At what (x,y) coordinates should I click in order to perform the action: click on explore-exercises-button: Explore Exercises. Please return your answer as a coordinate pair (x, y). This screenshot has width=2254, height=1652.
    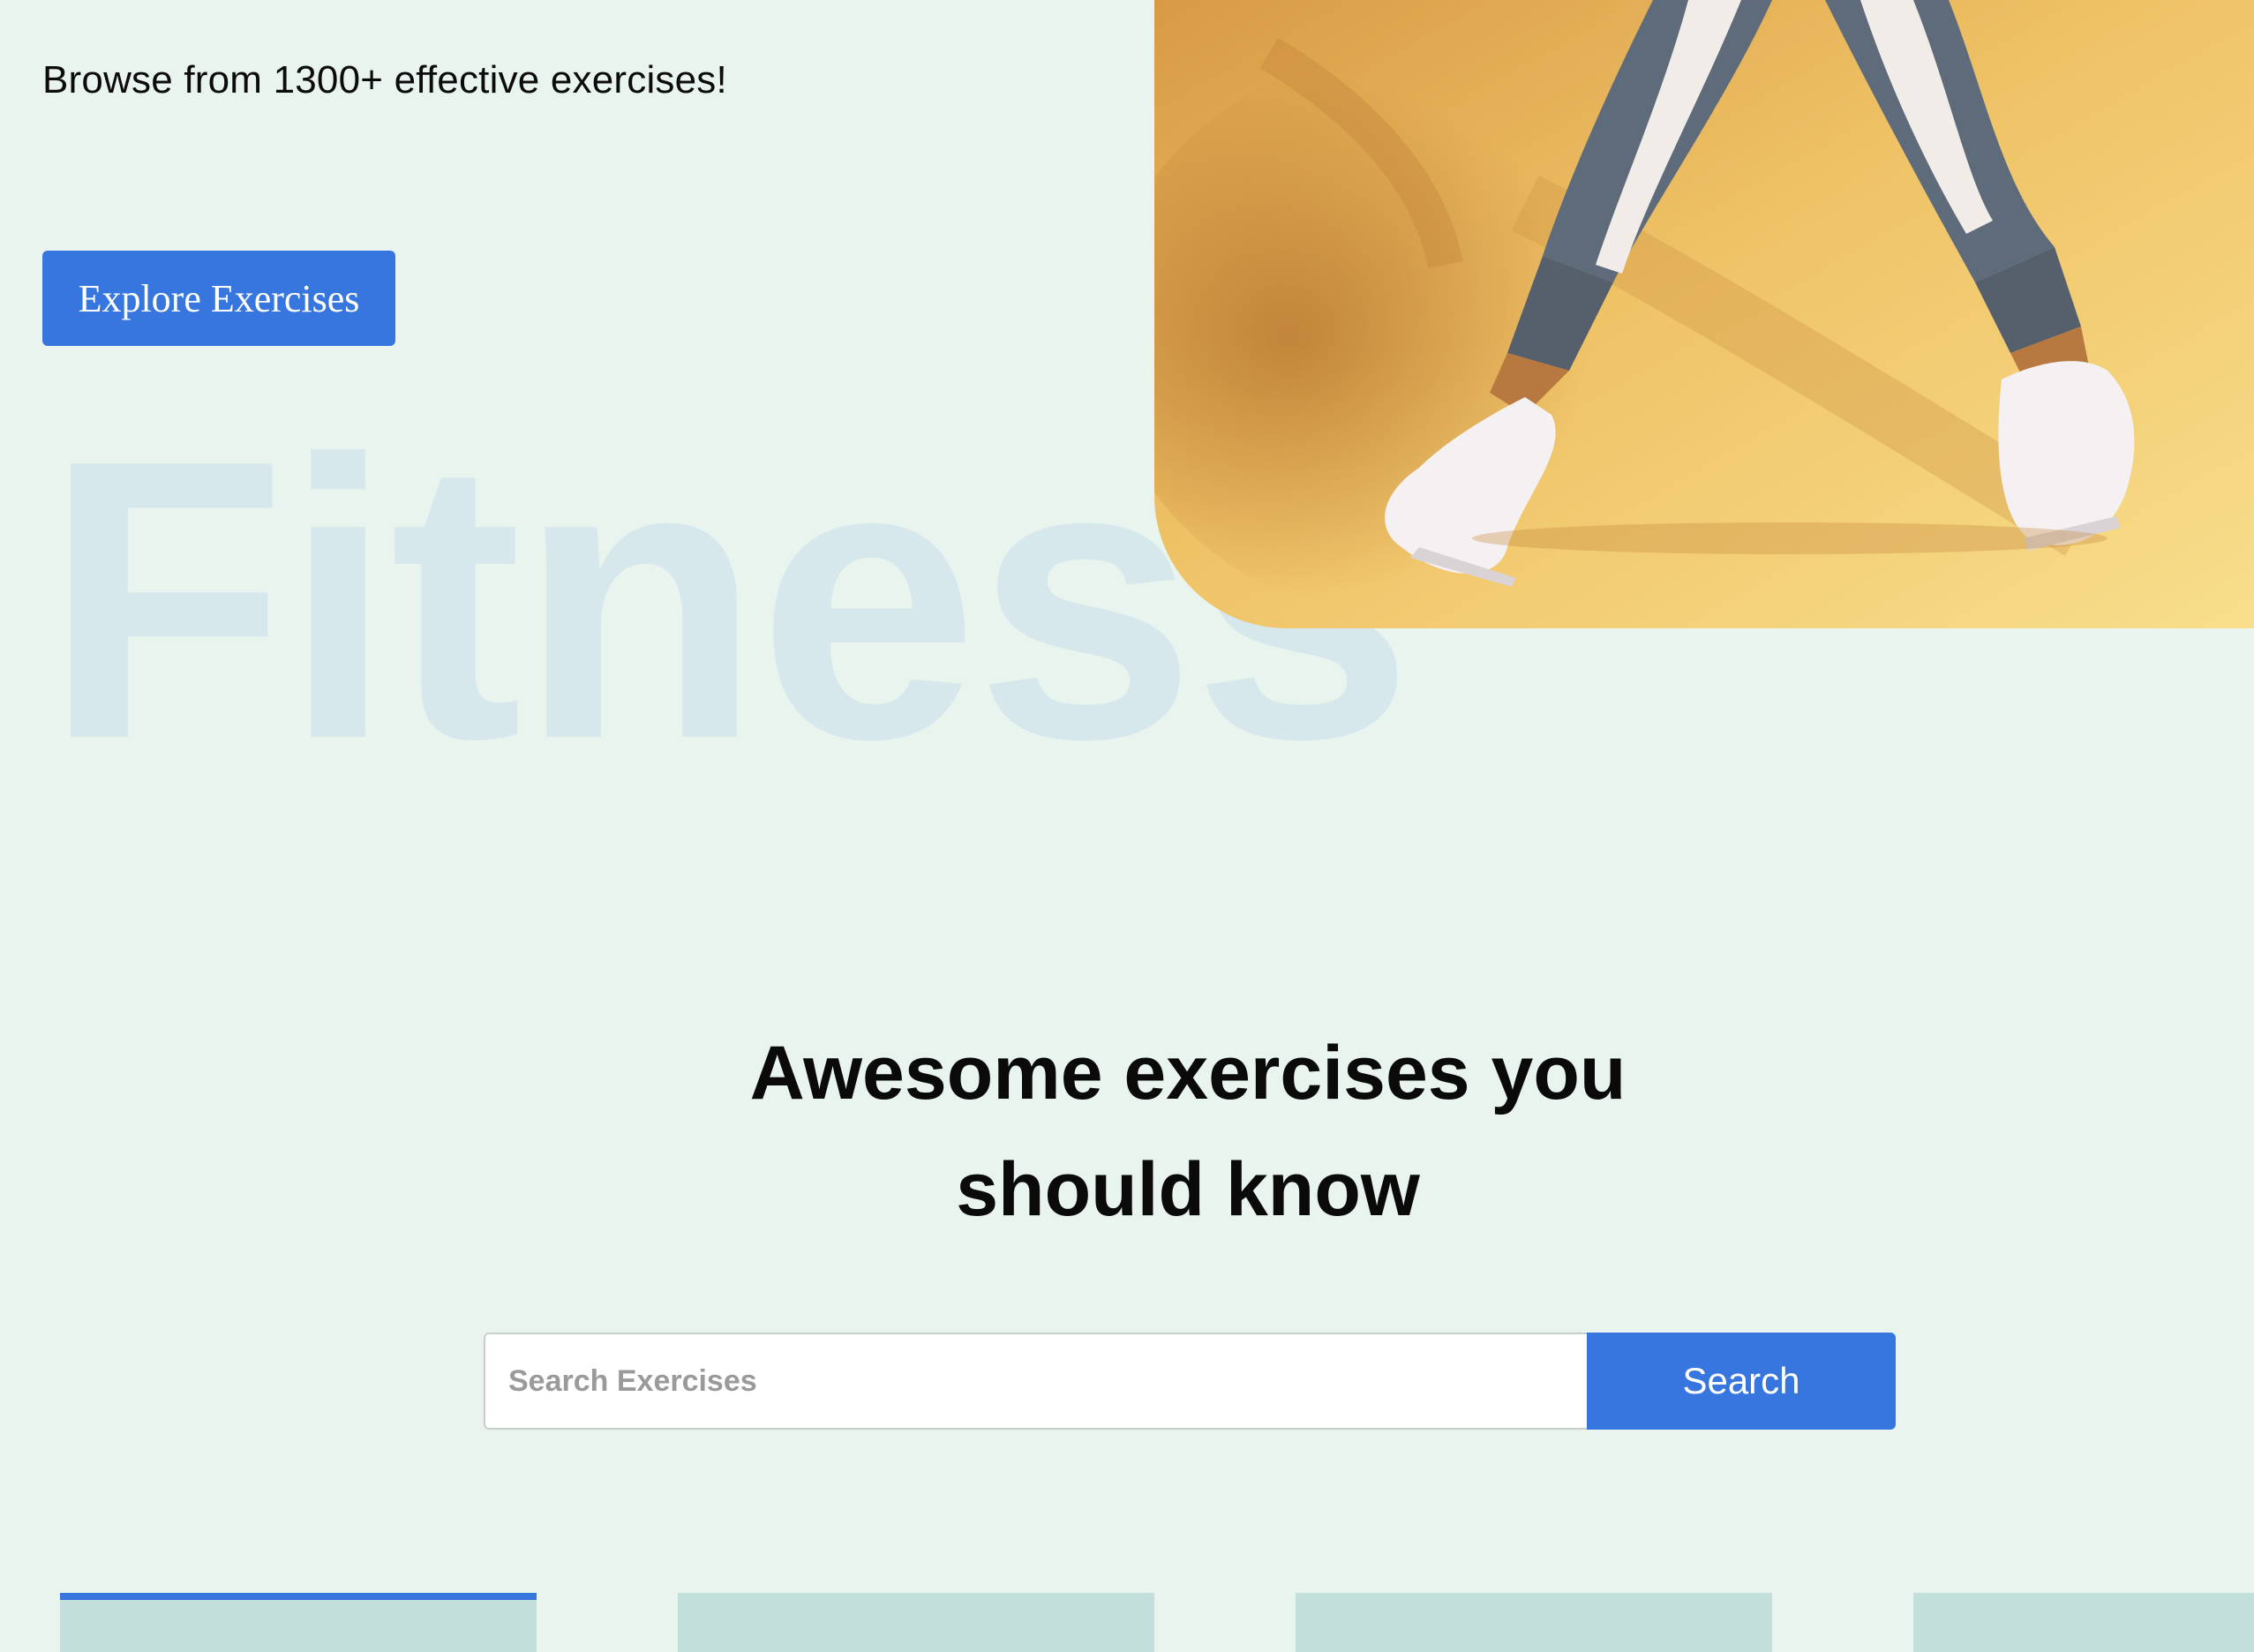
    Looking at the image, I should click on (218, 298).